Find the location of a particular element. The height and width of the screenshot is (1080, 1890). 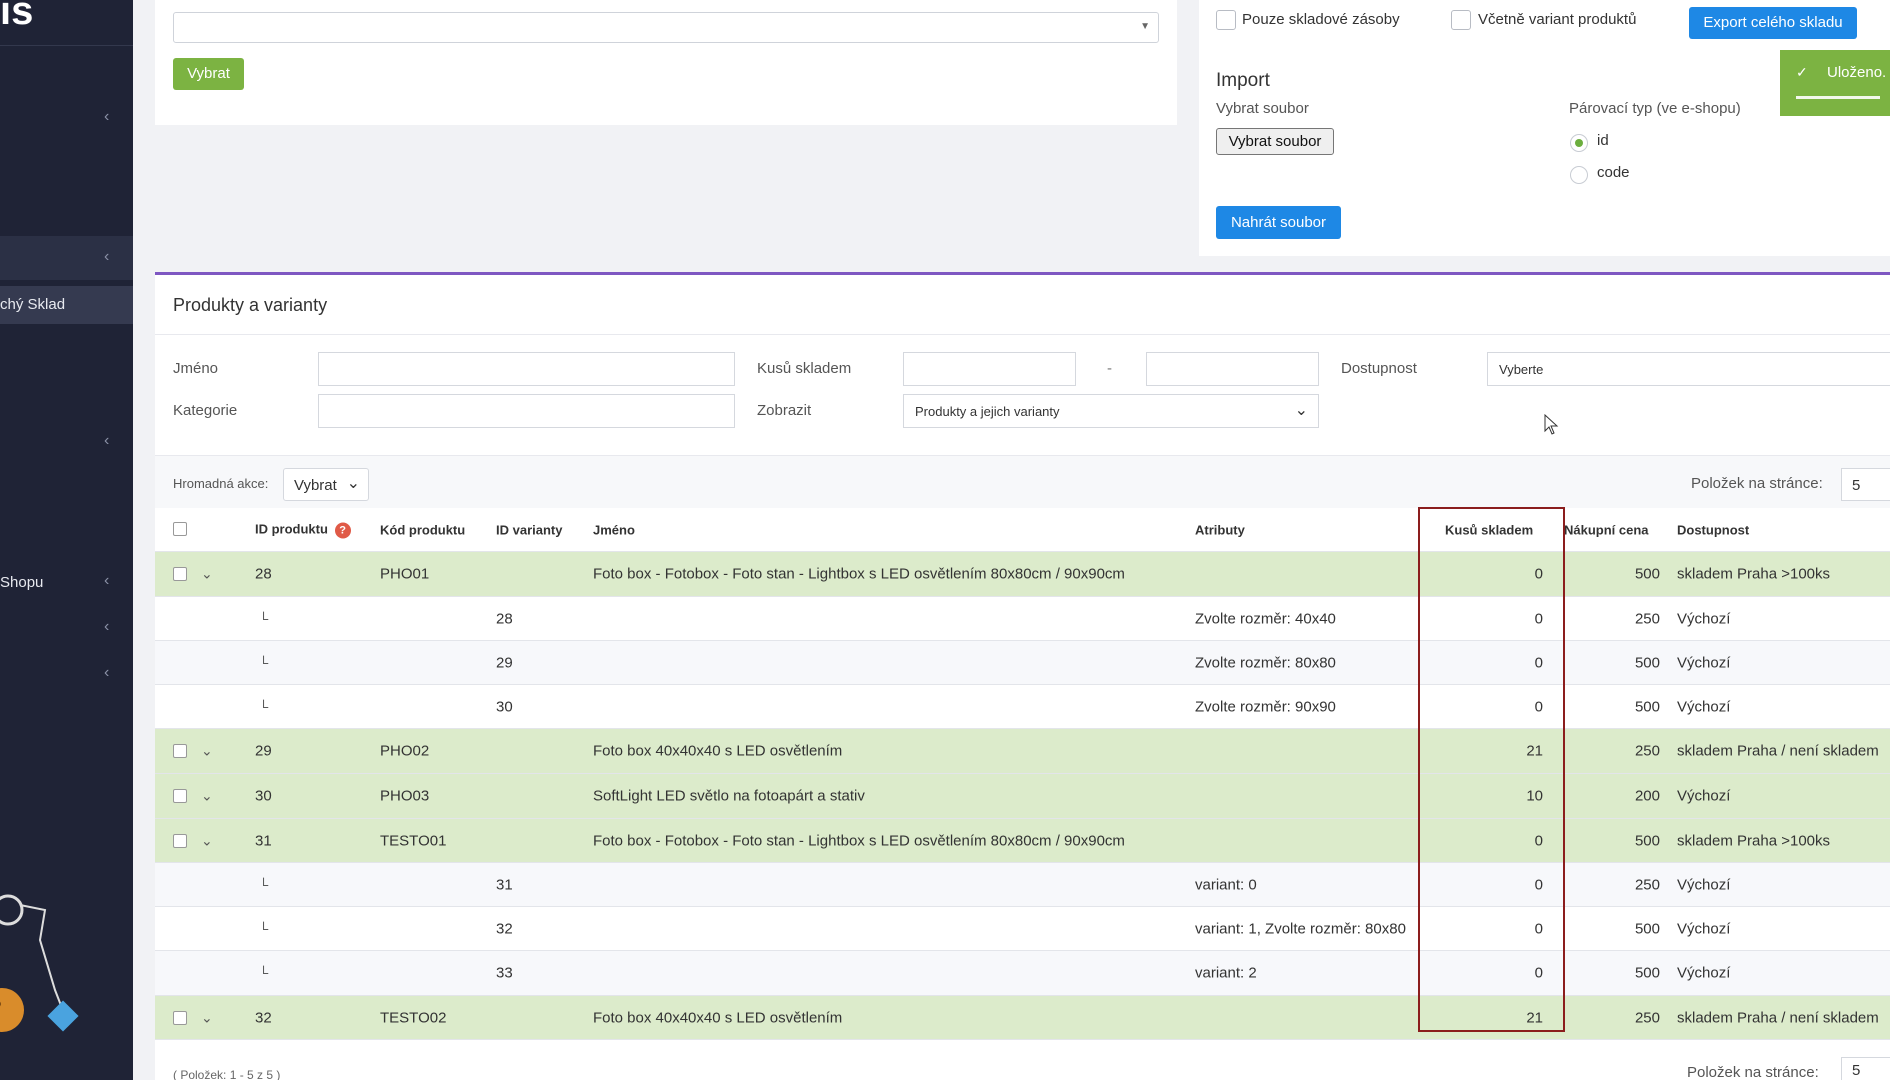

range-dash: - is located at coordinates (1109, 368).